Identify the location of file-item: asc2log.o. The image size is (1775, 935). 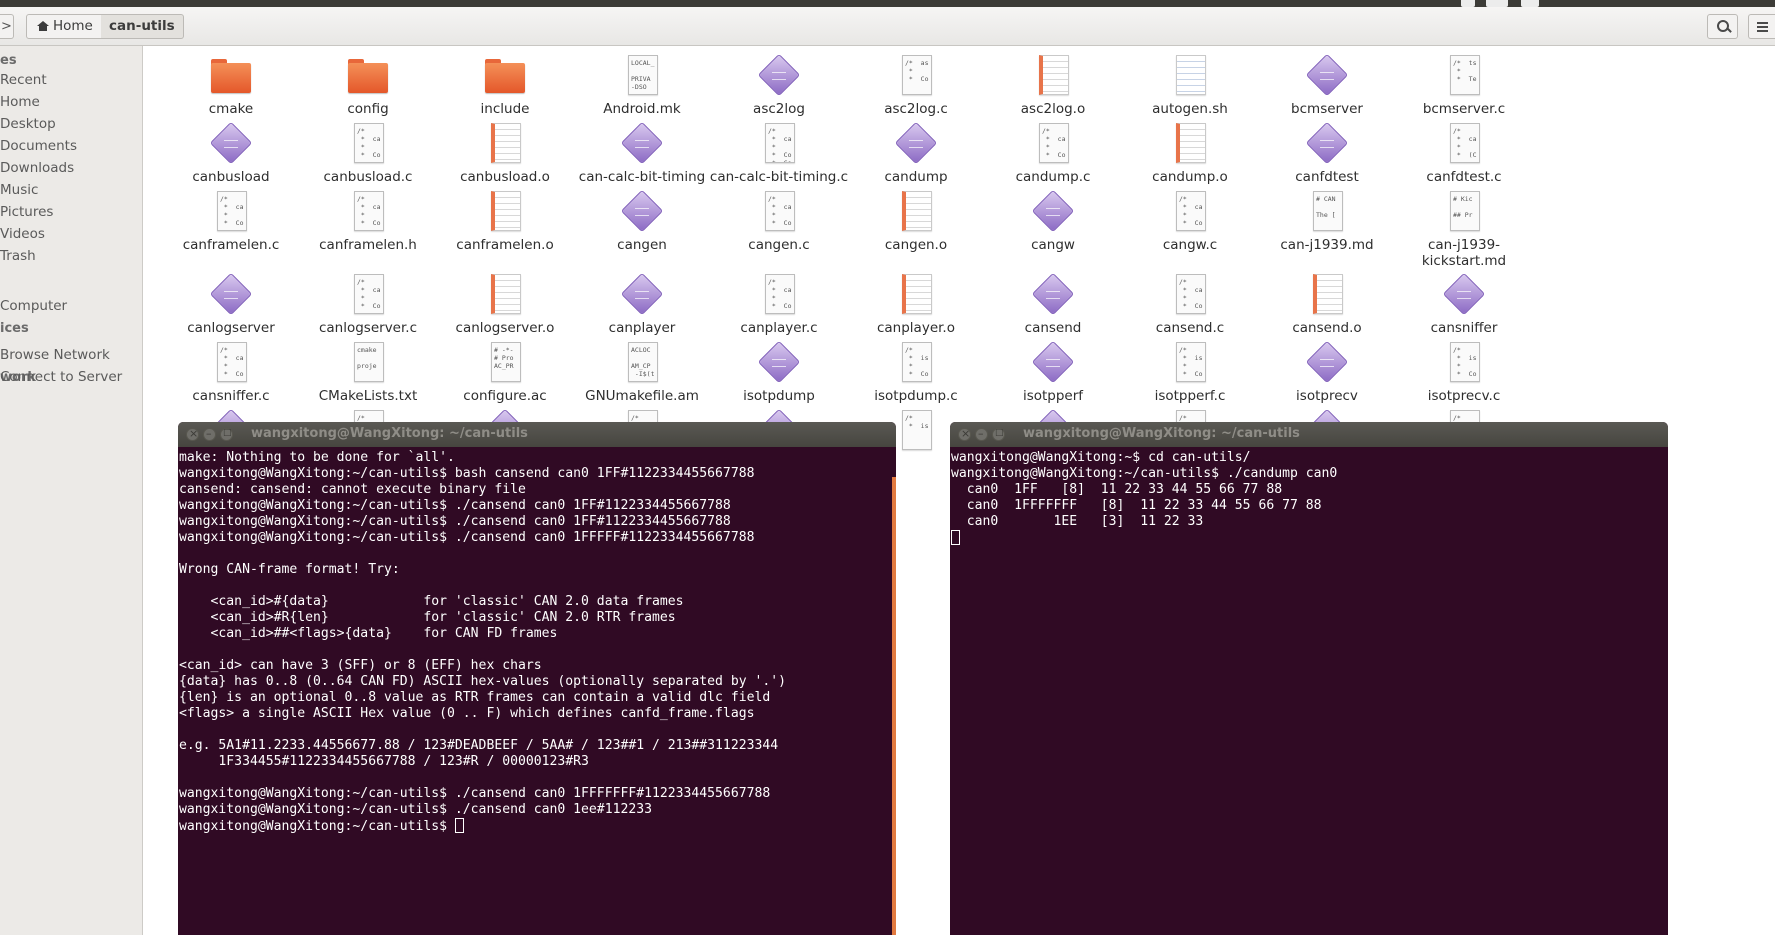
(1053, 84).